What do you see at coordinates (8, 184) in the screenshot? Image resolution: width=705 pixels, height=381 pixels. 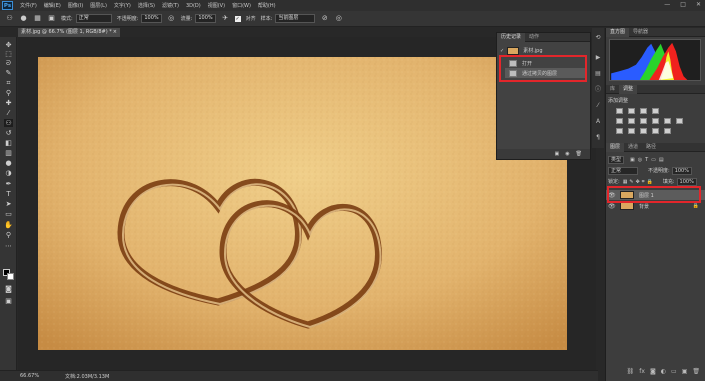 I see `pen-tool-icon: ✒` at bounding box center [8, 184].